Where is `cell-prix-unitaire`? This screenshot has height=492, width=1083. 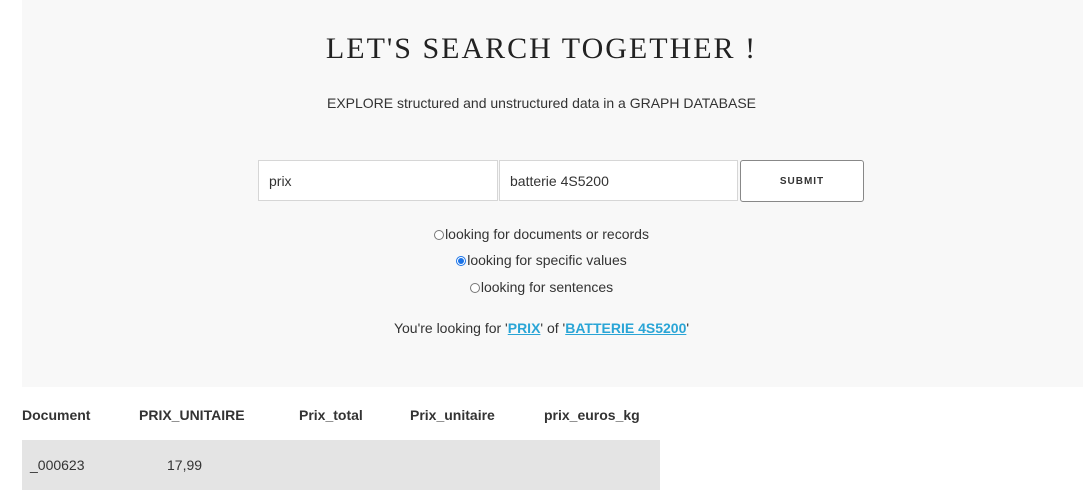
cell-prix-unitaire is located at coordinates (477, 465).